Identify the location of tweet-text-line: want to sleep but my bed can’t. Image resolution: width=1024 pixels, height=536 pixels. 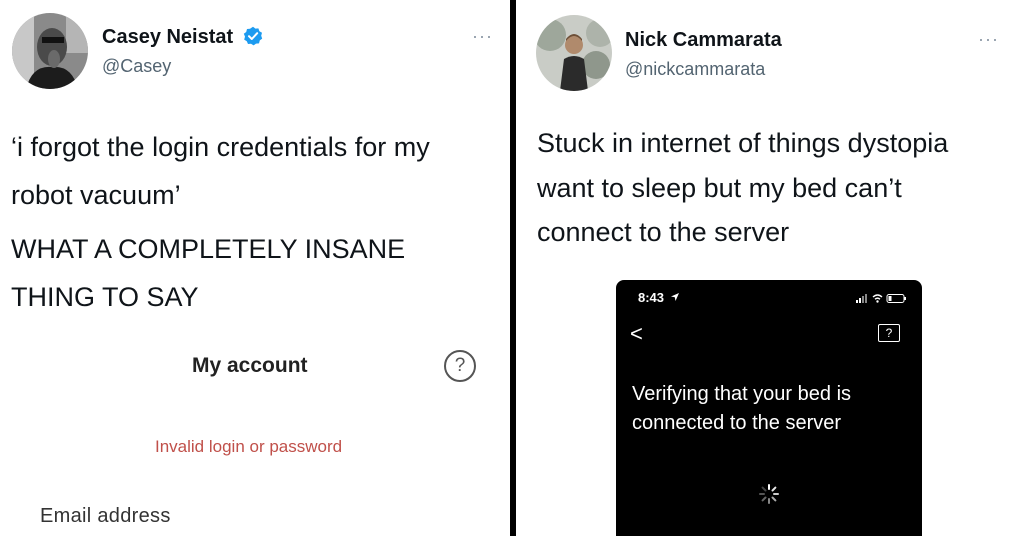
(719, 188).